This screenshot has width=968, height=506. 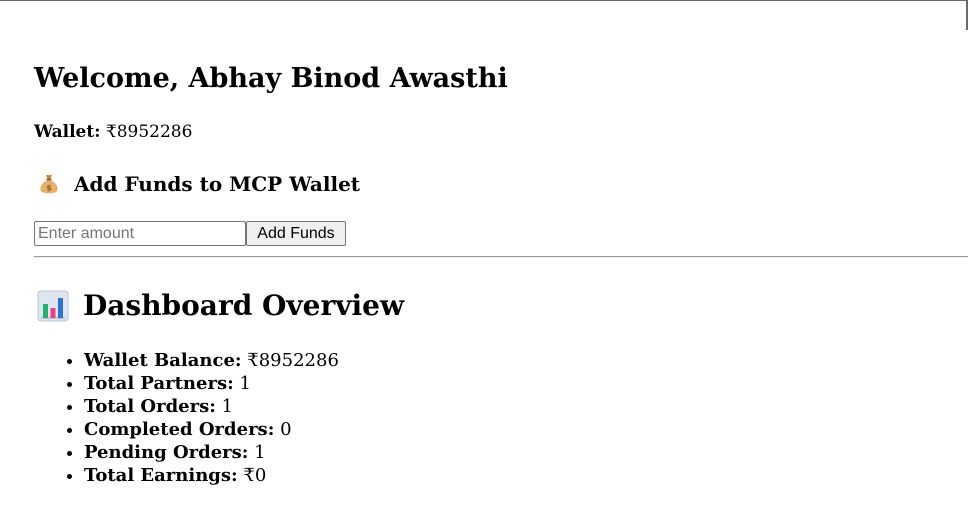 I want to click on bar-chart-icon, so click(x=53, y=306).